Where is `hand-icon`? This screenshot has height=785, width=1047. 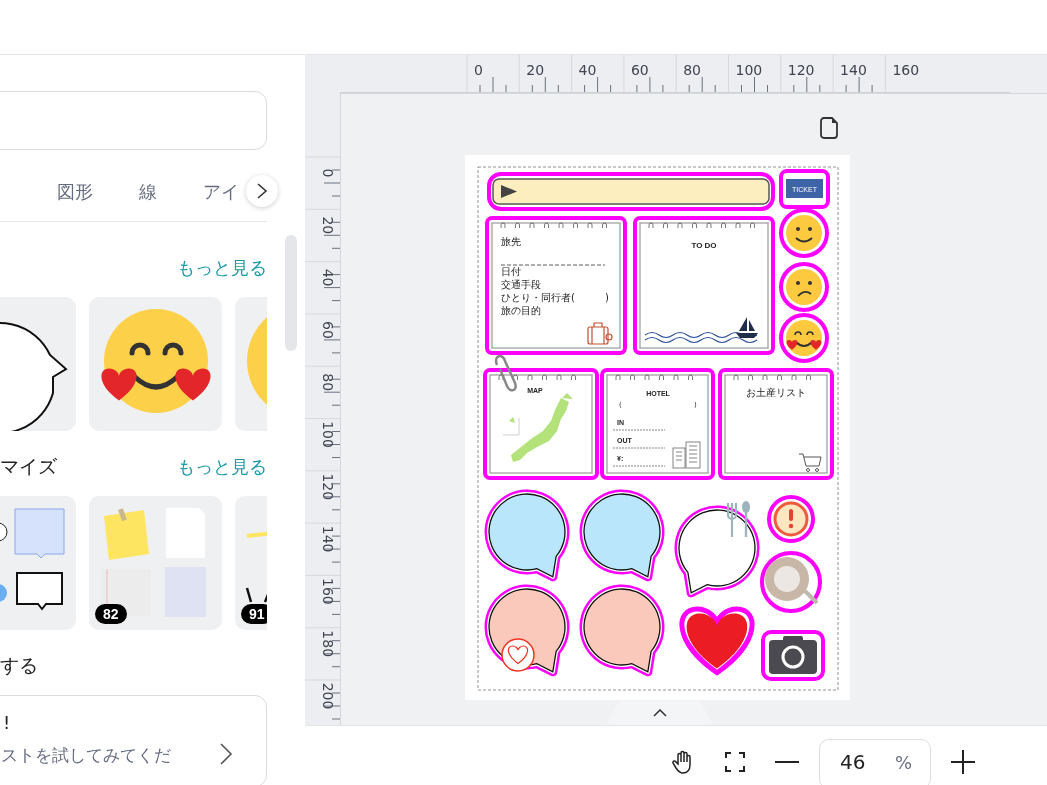 hand-icon is located at coordinates (683, 762).